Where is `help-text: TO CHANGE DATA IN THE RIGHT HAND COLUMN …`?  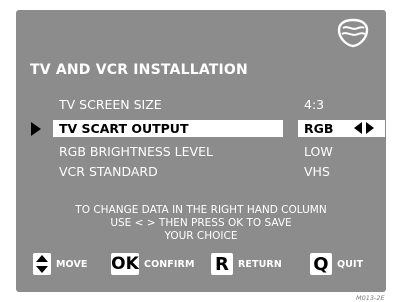 help-text: TO CHANGE DATA IN THE RIGHT HAND COLUMN … is located at coordinates (201, 223).